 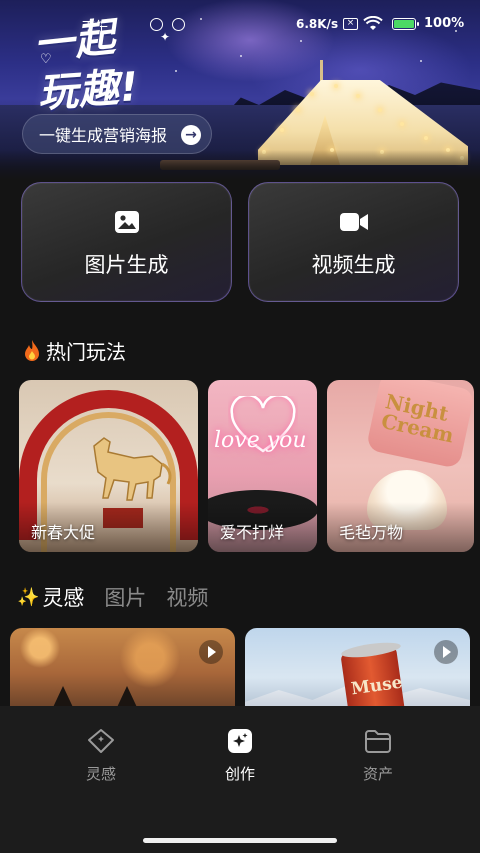 I want to click on battery-icon, so click(x=405, y=24).